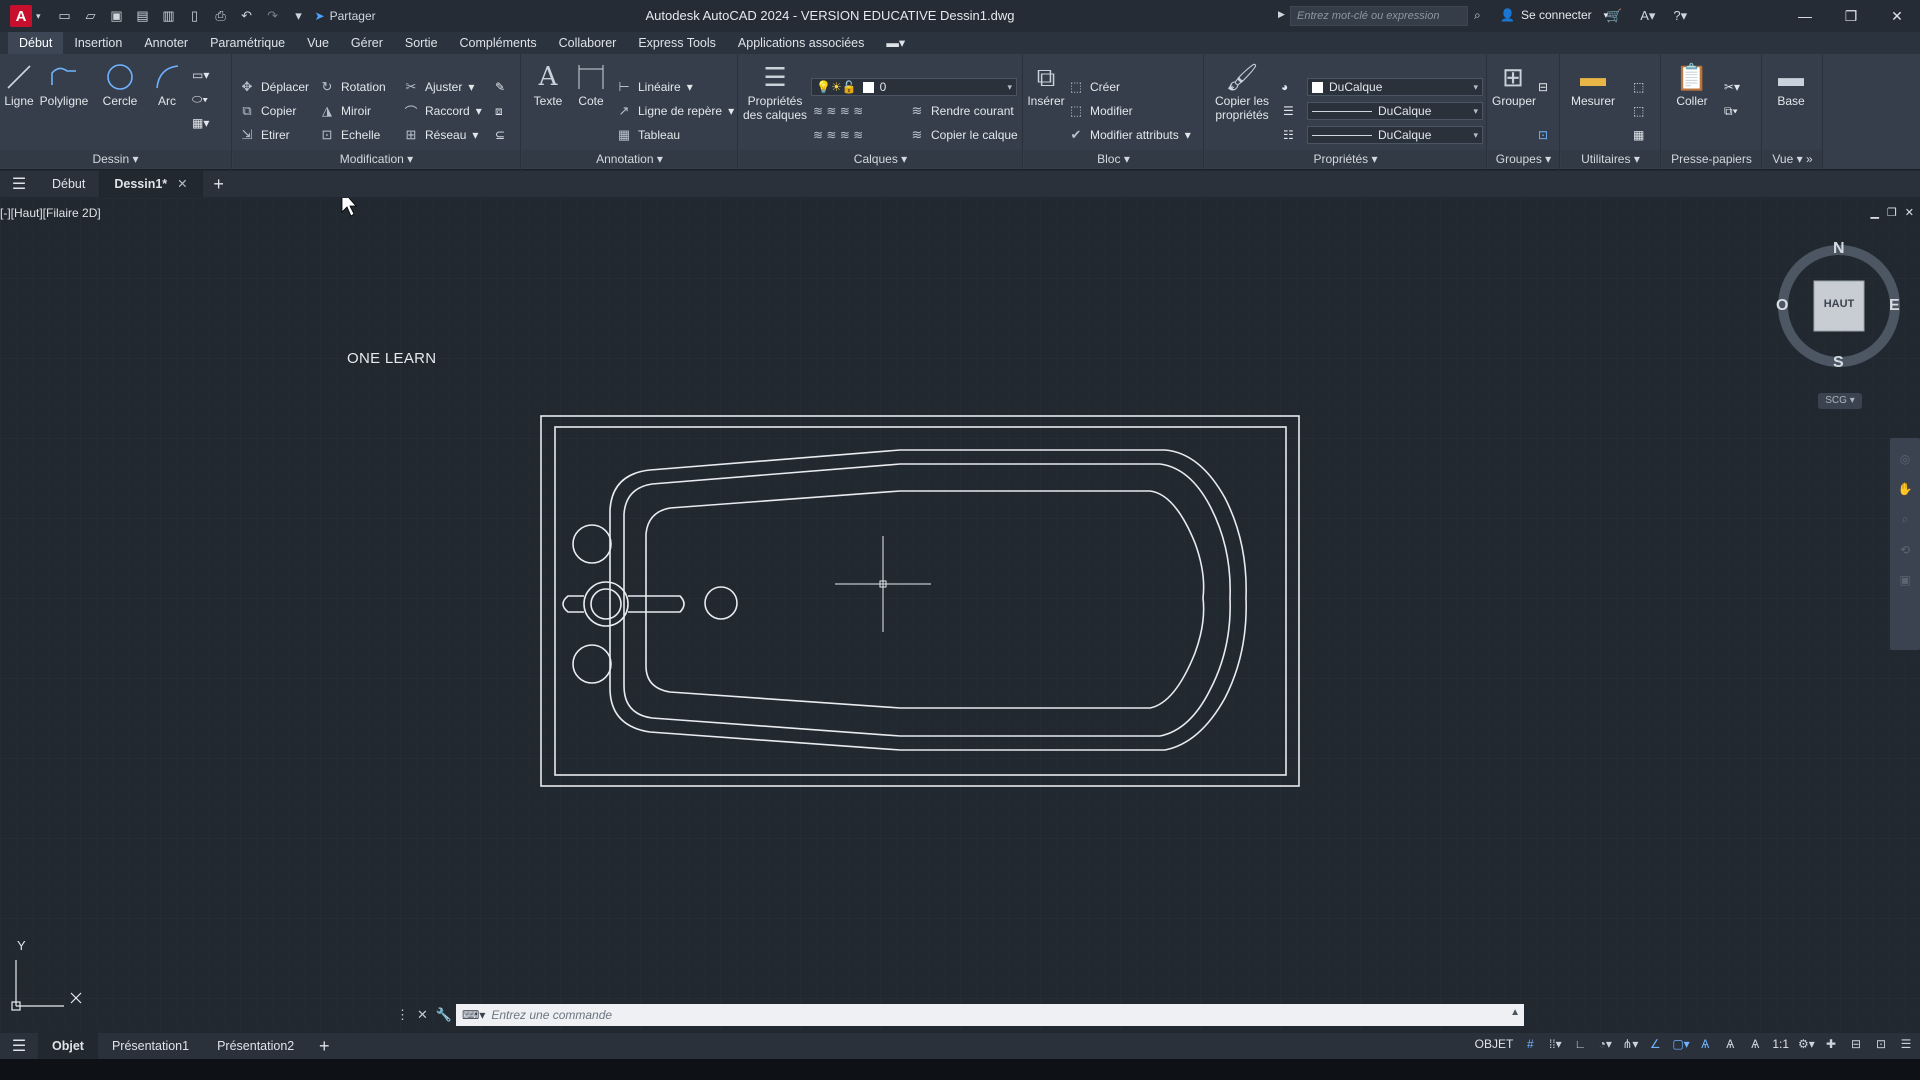 This screenshot has height=1080, width=1920. What do you see at coordinates (677, 43) in the screenshot?
I see `tab-express-tools: Express Tools` at bounding box center [677, 43].